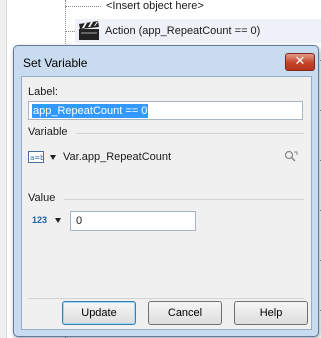  I want to click on dialog-titlebar: Set Variable ✕, so click(166, 61).